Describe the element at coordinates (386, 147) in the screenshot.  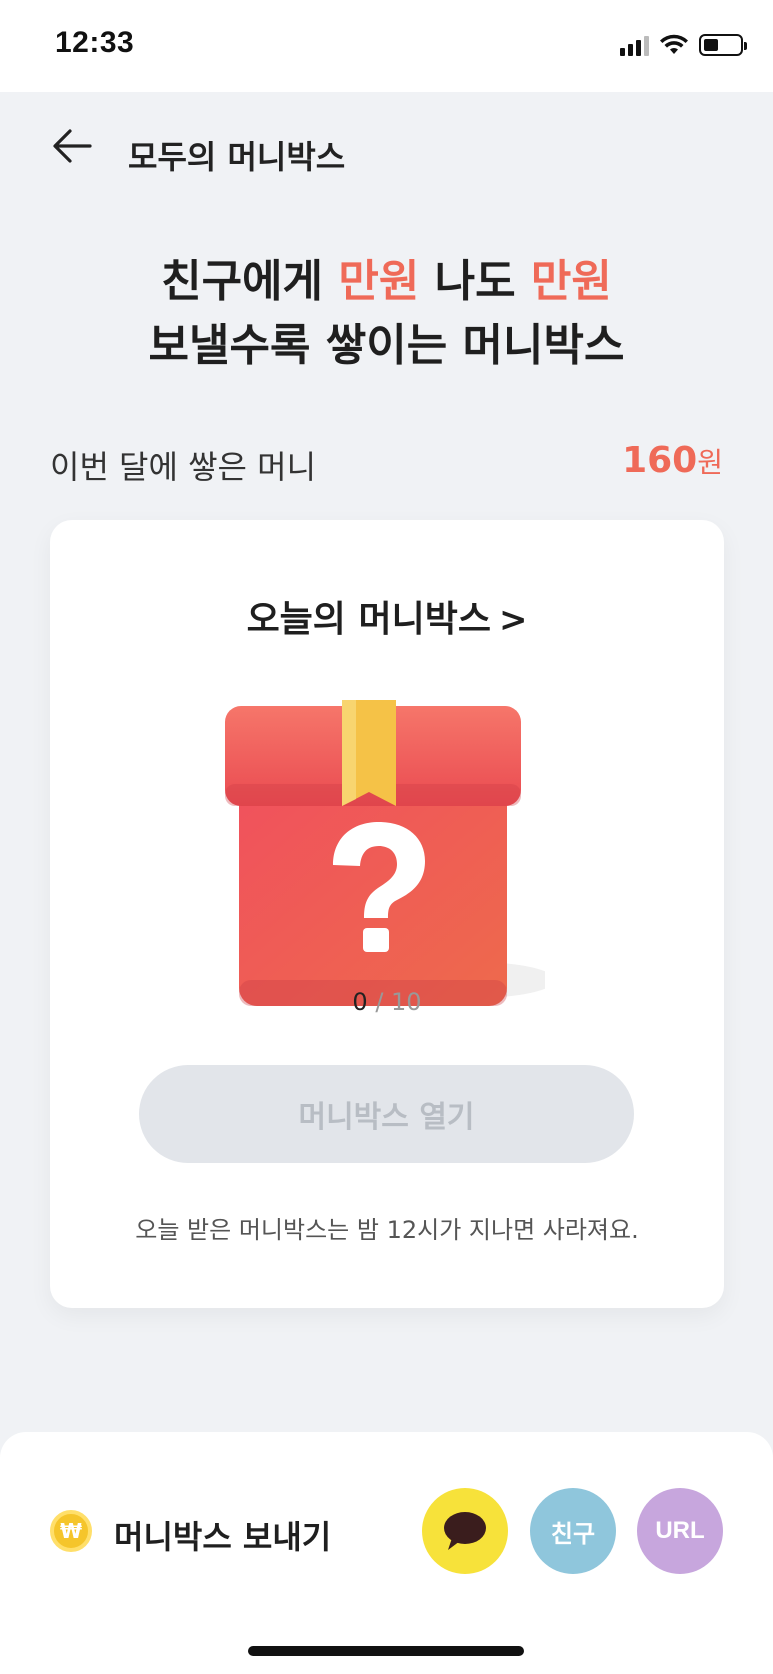
I see `nav-bar: 모두의 머니박스` at that location.